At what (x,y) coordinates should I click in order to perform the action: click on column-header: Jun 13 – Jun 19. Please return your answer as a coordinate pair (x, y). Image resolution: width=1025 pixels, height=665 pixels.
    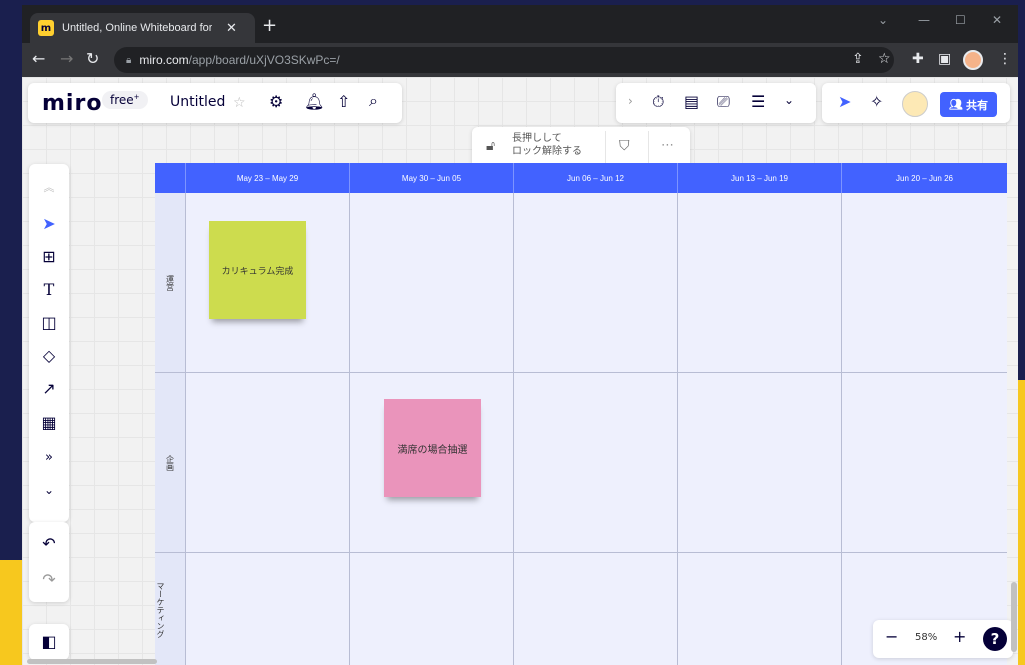
    Looking at the image, I should click on (760, 178).